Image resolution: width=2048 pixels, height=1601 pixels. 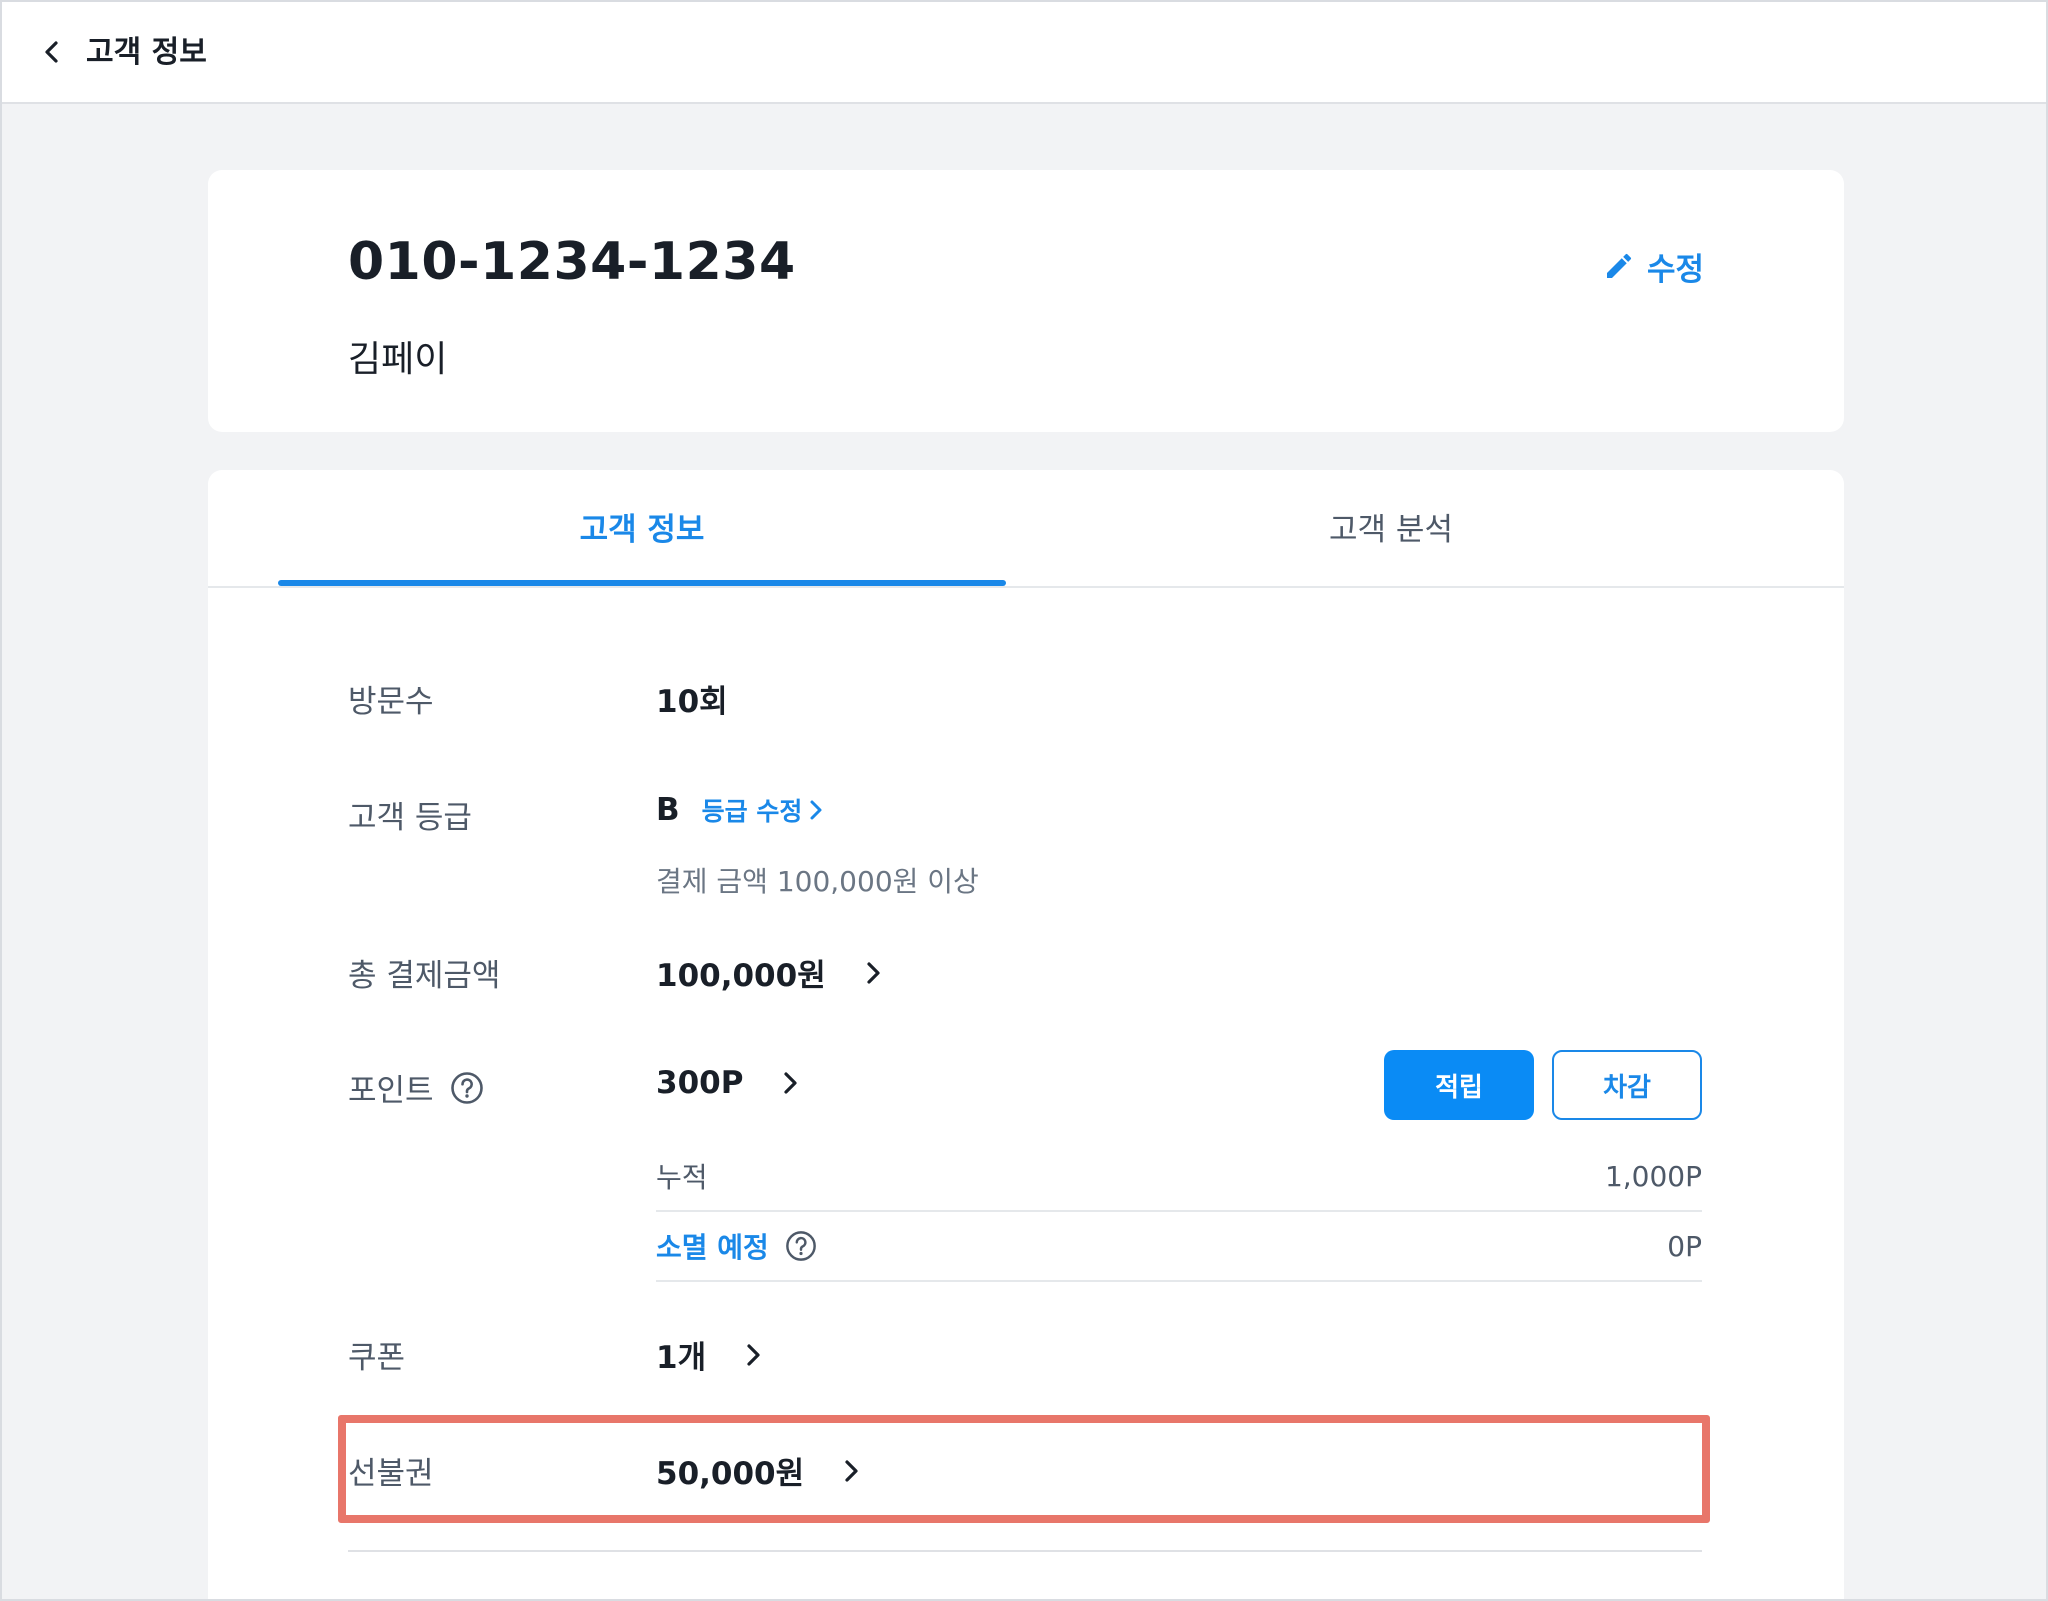 I want to click on grade-label: 고객 등급, so click(x=410, y=818).